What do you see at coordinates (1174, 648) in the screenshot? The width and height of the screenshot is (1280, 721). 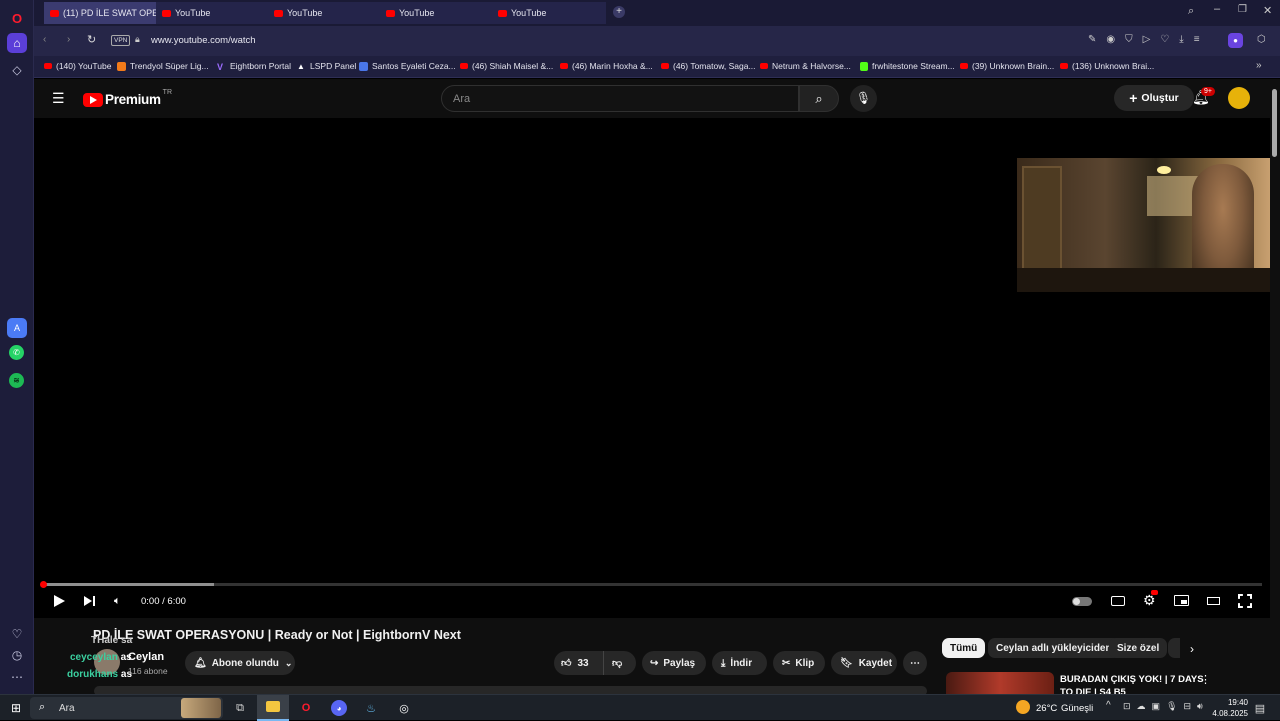 I see `chip-partial` at bounding box center [1174, 648].